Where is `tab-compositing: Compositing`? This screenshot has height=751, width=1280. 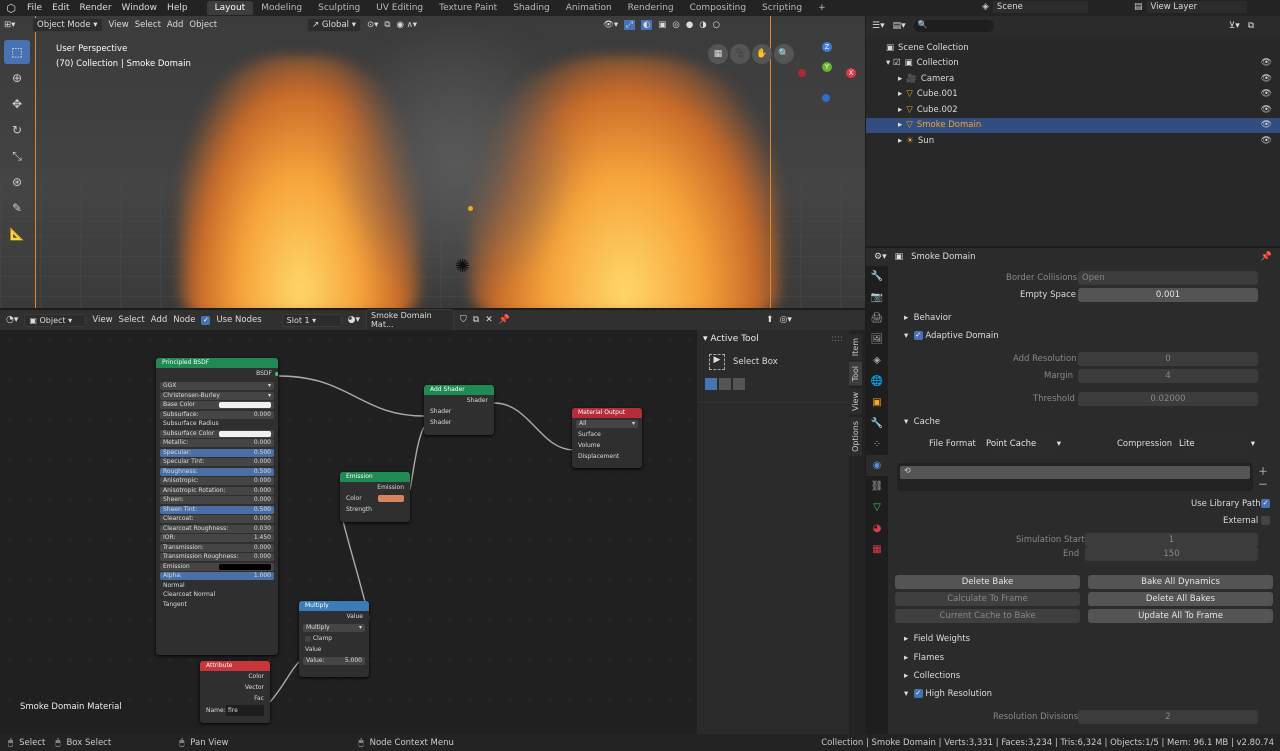
tab-compositing: Compositing is located at coordinates (718, 8).